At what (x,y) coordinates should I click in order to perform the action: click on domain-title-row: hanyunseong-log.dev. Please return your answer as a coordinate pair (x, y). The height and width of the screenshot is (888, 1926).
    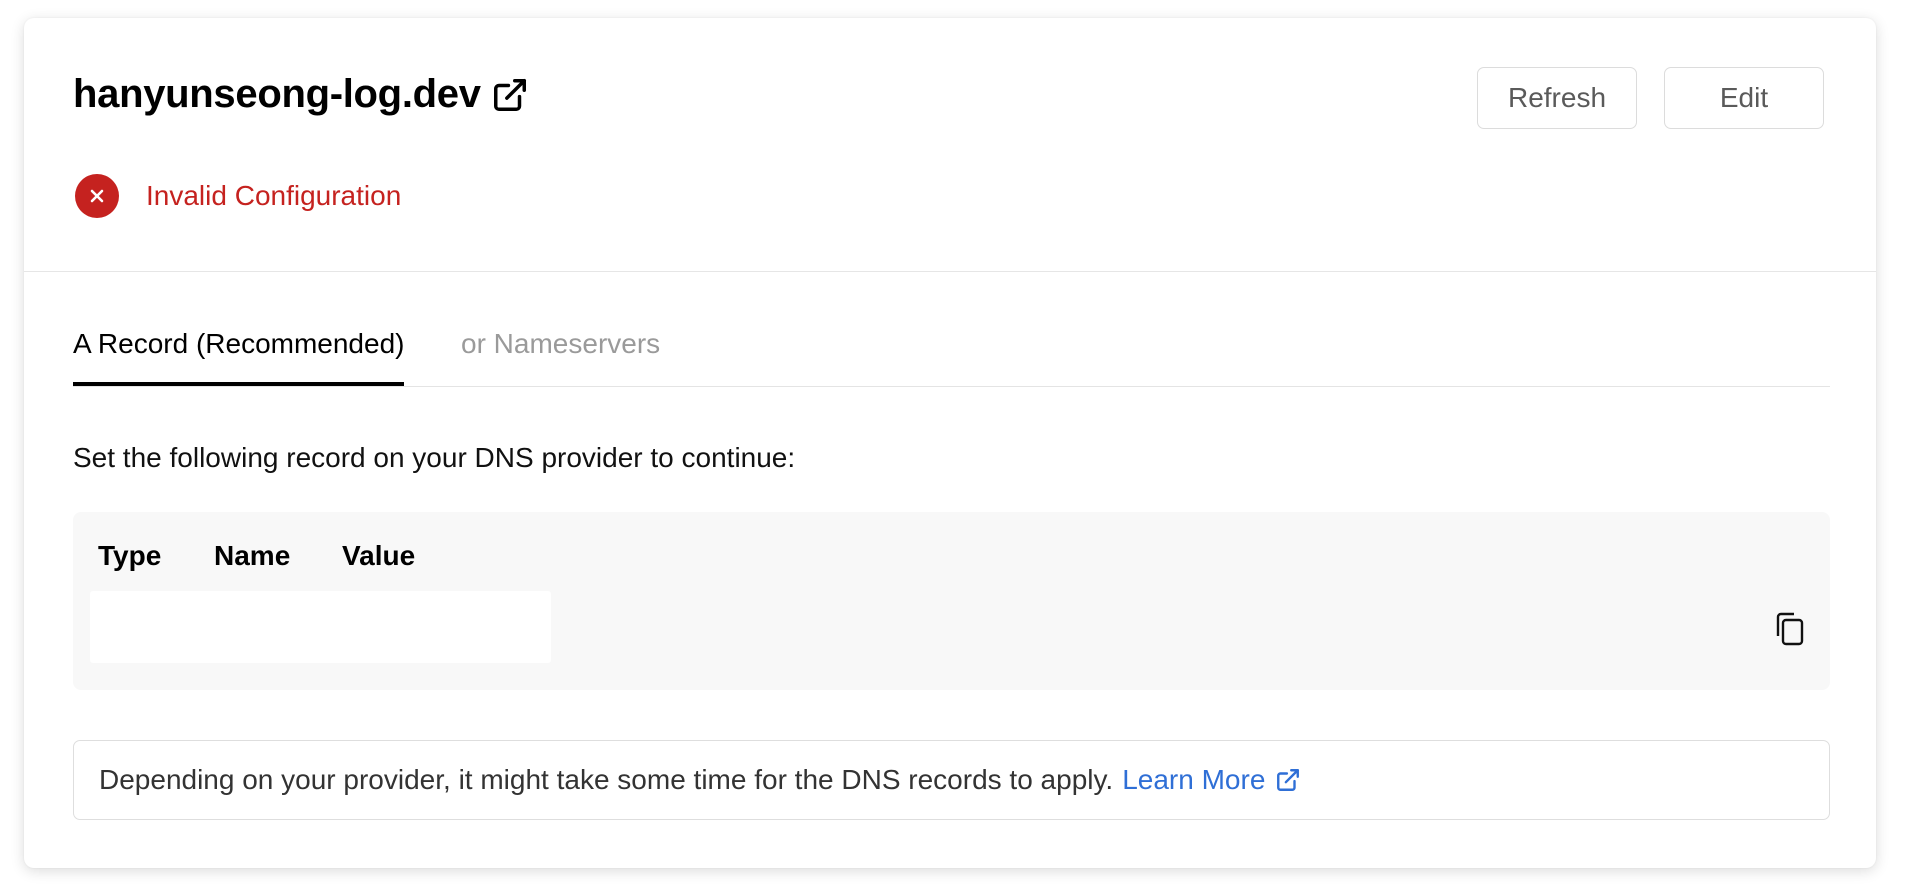
    Looking at the image, I should click on (301, 94).